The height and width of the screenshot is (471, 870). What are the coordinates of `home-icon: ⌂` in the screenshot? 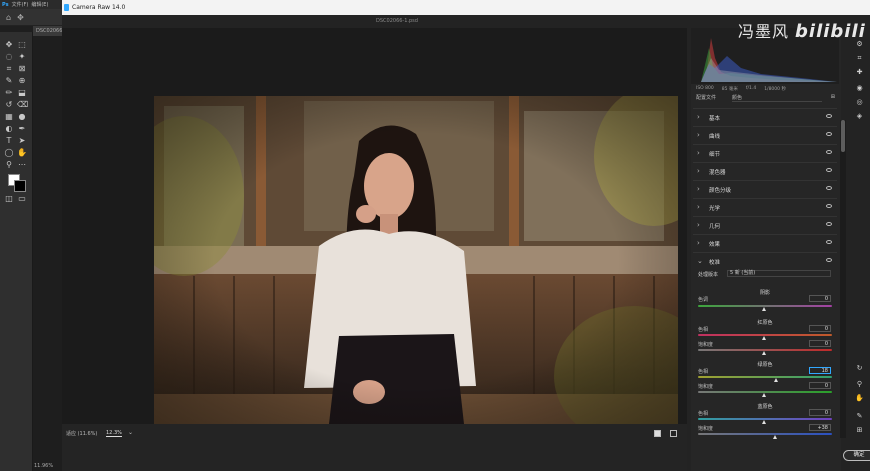 It's located at (8, 17).